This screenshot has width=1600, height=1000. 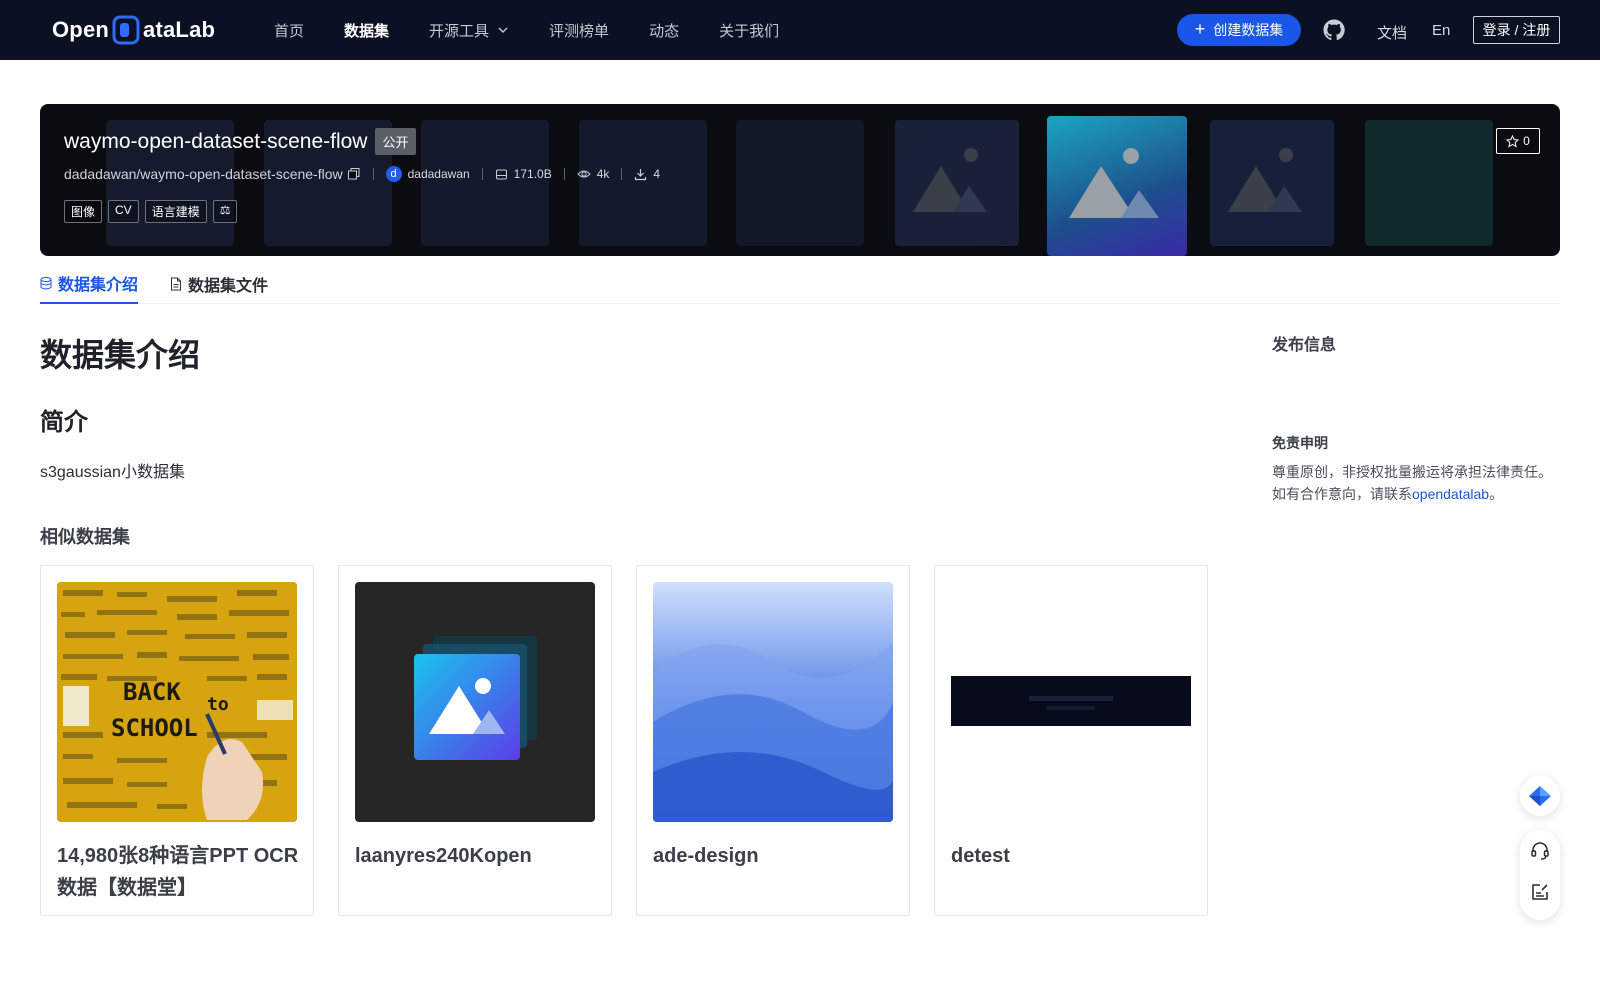 I want to click on star-button: 0, so click(x=1518, y=141).